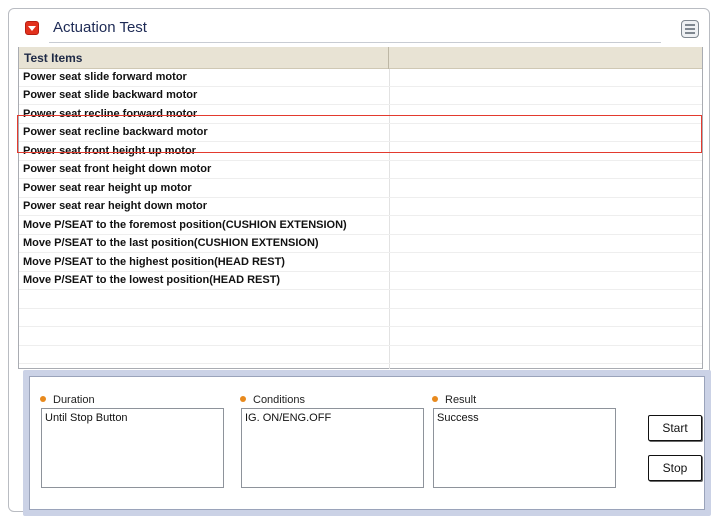 This screenshot has width=720, height=520. What do you see at coordinates (360, 115) in the screenshot?
I see `table-row: Power seat recline forward motor` at bounding box center [360, 115].